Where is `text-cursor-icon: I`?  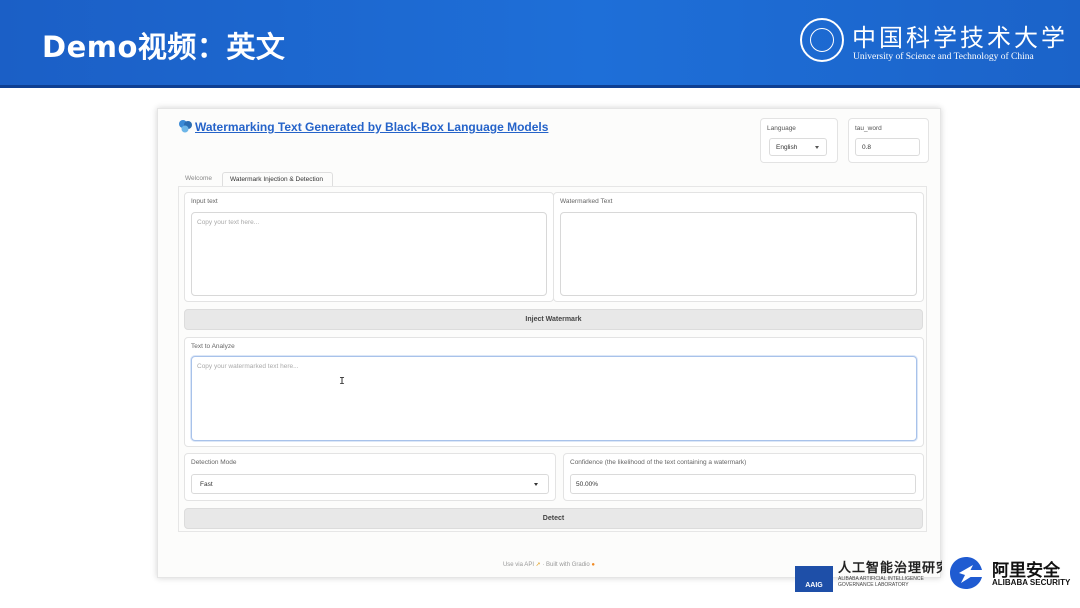
text-cursor-icon: I is located at coordinates (342, 381).